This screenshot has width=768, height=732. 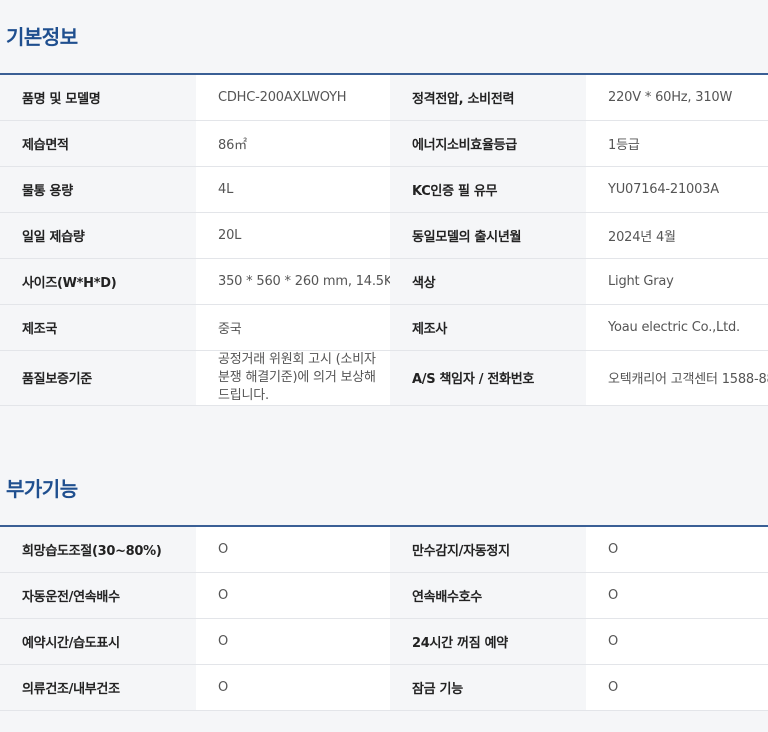 What do you see at coordinates (488, 641) in the screenshot?
I see `feature-label: 24시간 꺼짐 예약` at bounding box center [488, 641].